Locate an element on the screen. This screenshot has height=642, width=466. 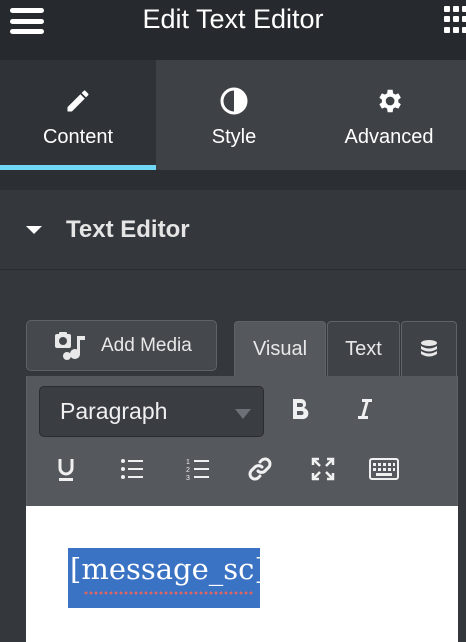
format-select: Paragraph is located at coordinates (151, 411).